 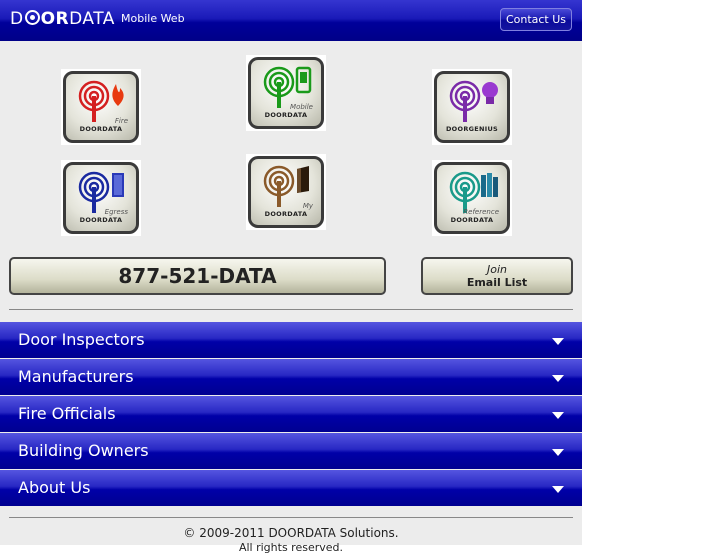 I want to click on nav-building-owners: Building Owners, so click(x=291, y=451).